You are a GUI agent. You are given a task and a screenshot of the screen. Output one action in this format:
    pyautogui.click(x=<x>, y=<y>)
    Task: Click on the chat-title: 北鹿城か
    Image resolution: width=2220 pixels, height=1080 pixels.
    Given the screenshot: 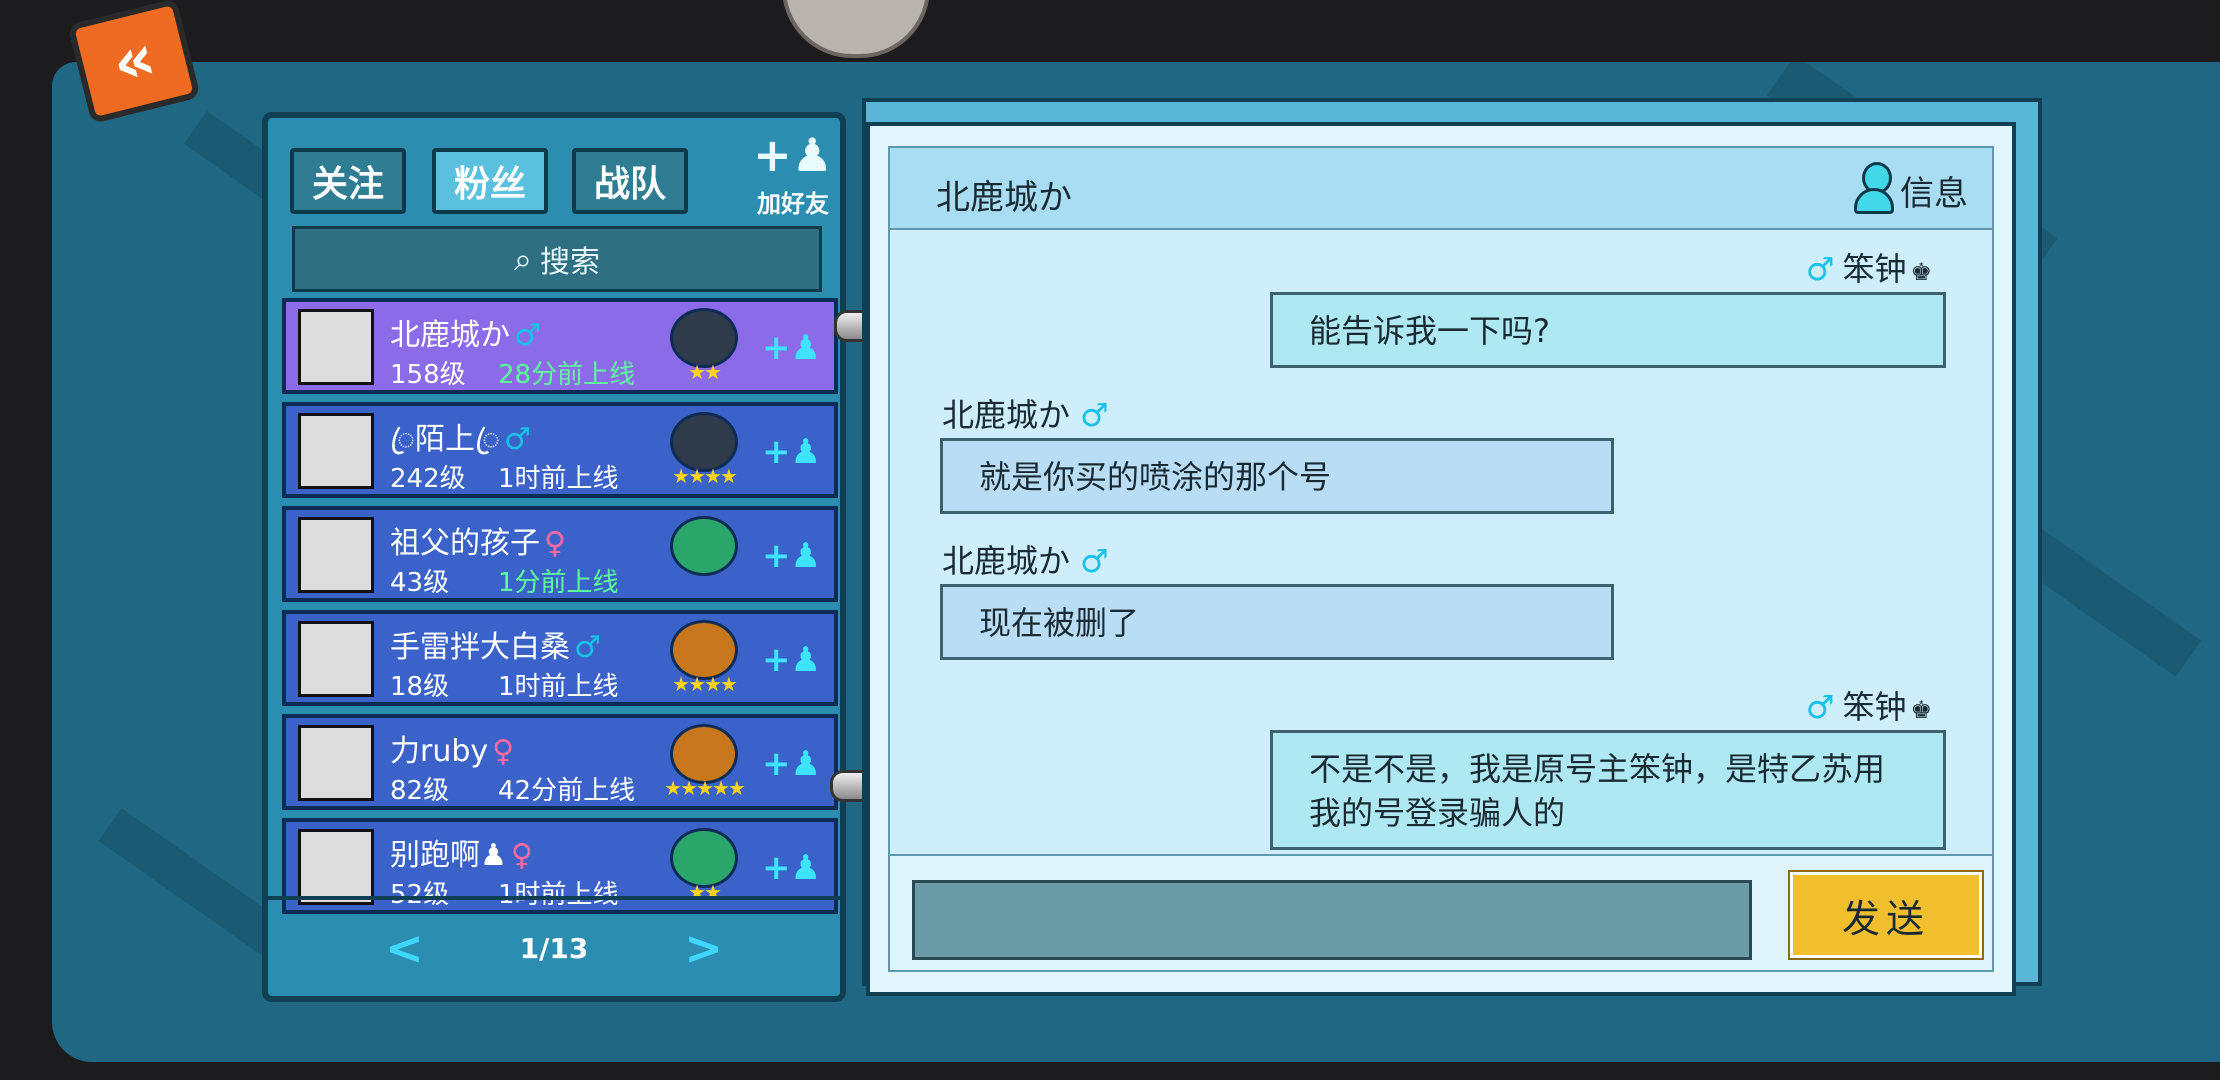 What is the action you would take?
    pyautogui.click(x=1004, y=198)
    